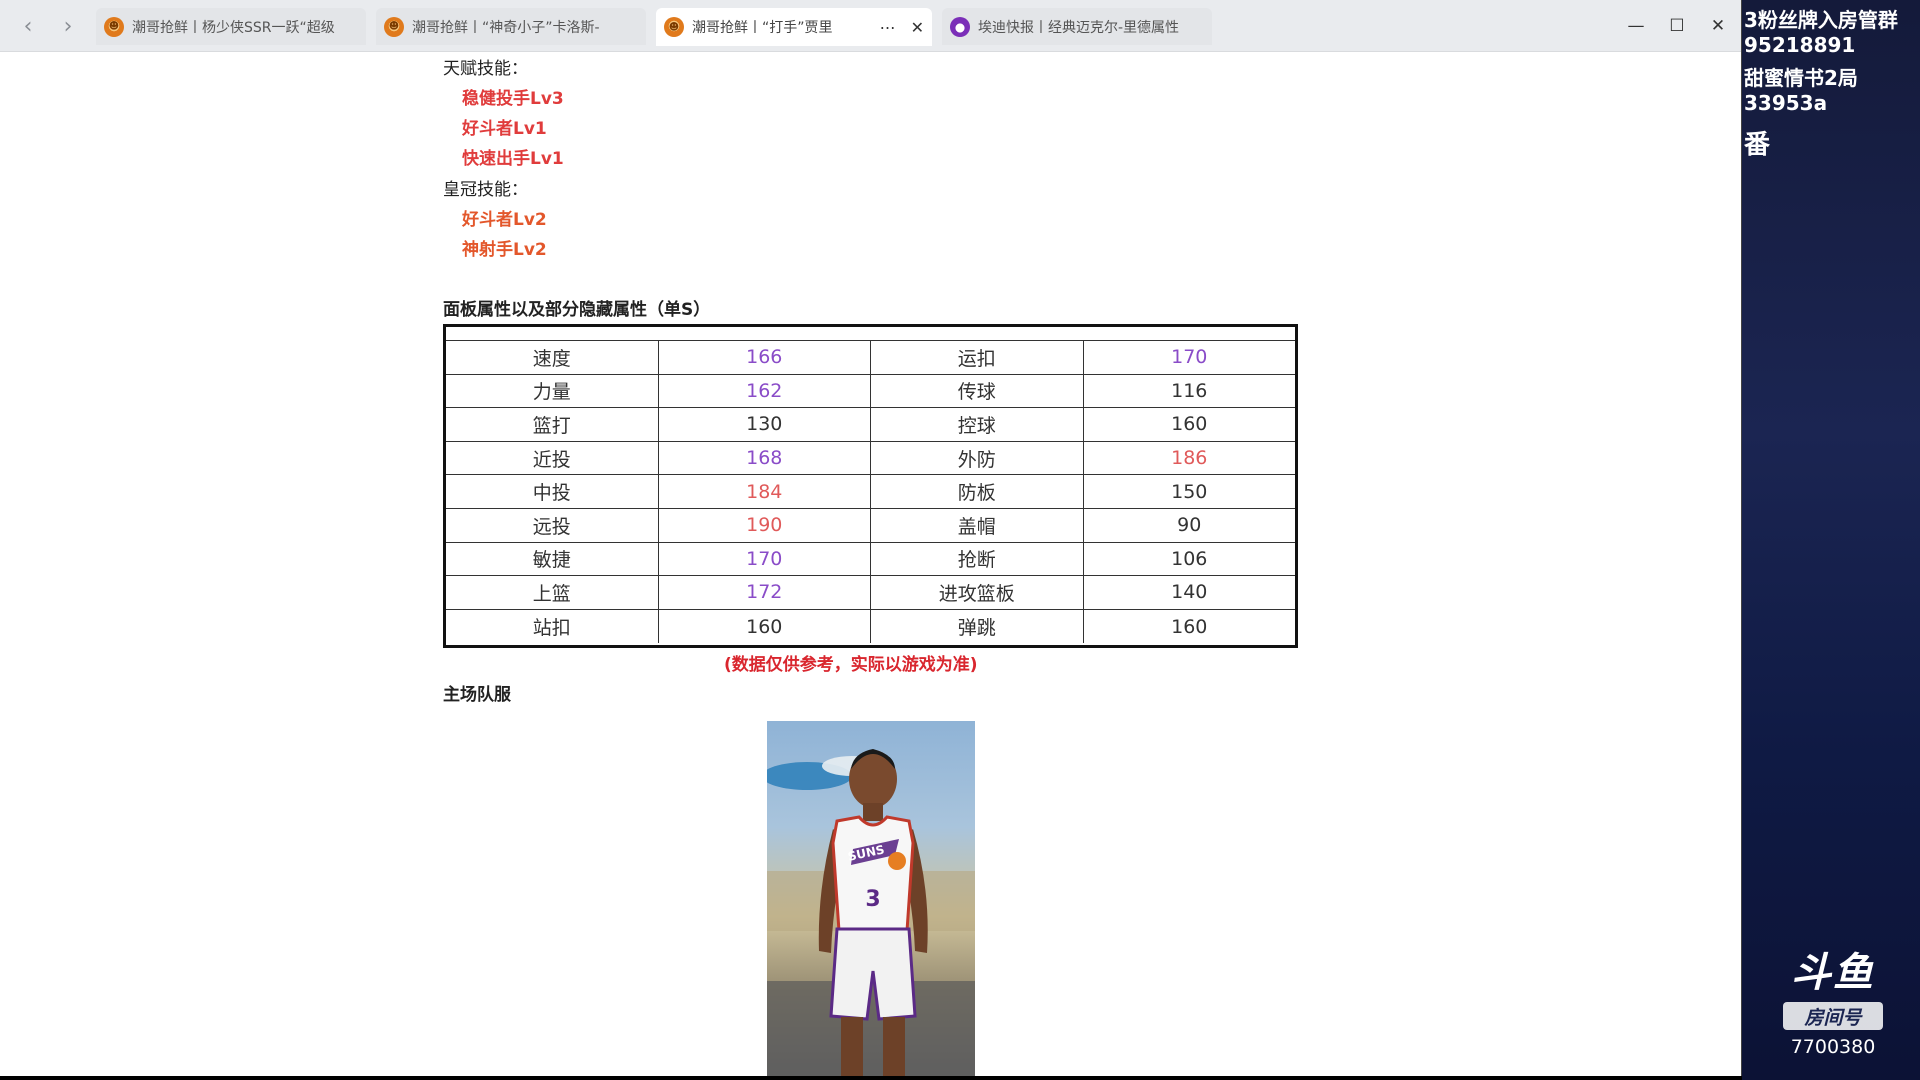  I want to click on crown-heading: 皇冠技能：, so click(485, 190).